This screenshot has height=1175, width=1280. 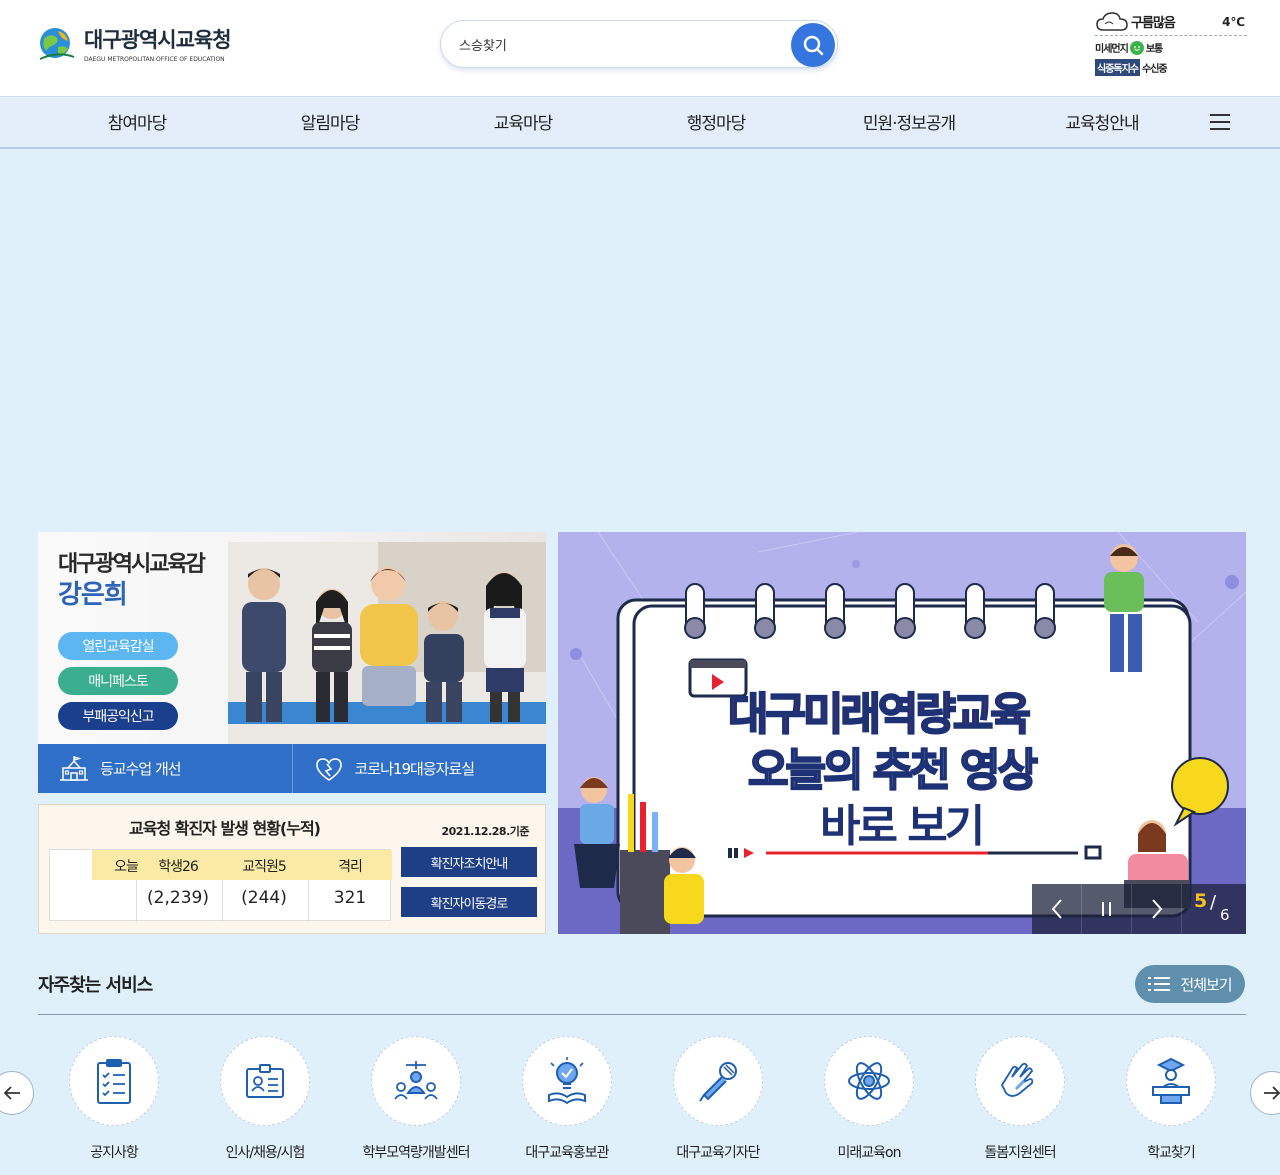 I want to click on services-prev-button, so click(x=17, y=1093).